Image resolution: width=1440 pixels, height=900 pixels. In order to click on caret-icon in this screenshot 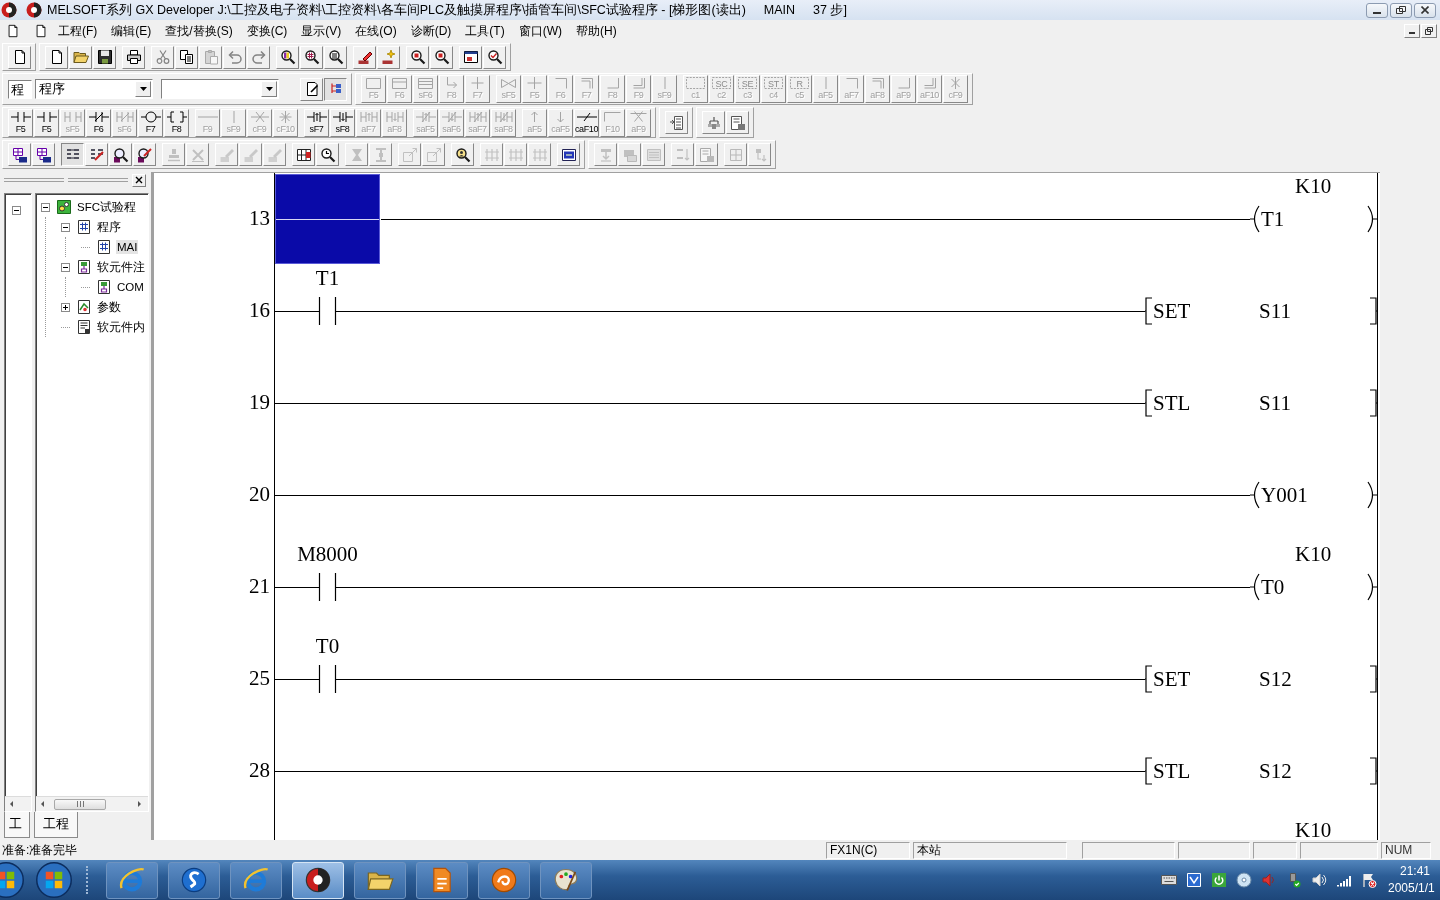, I will do `click(143, 89)`.